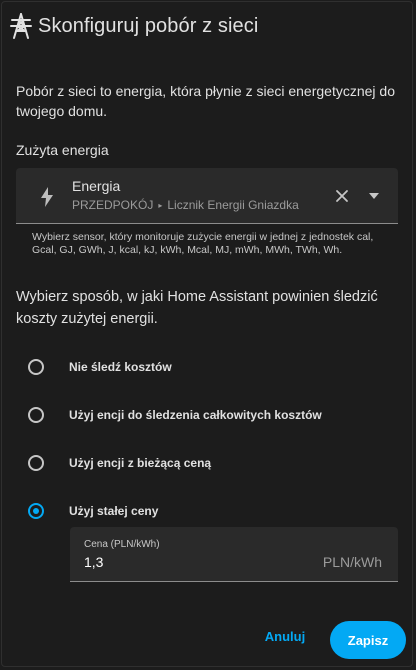 Image resolution: width=416 pixels, height=670 pixels. I want to click on option-no-cost: Nie śledź kosztów, so click(100, 367).